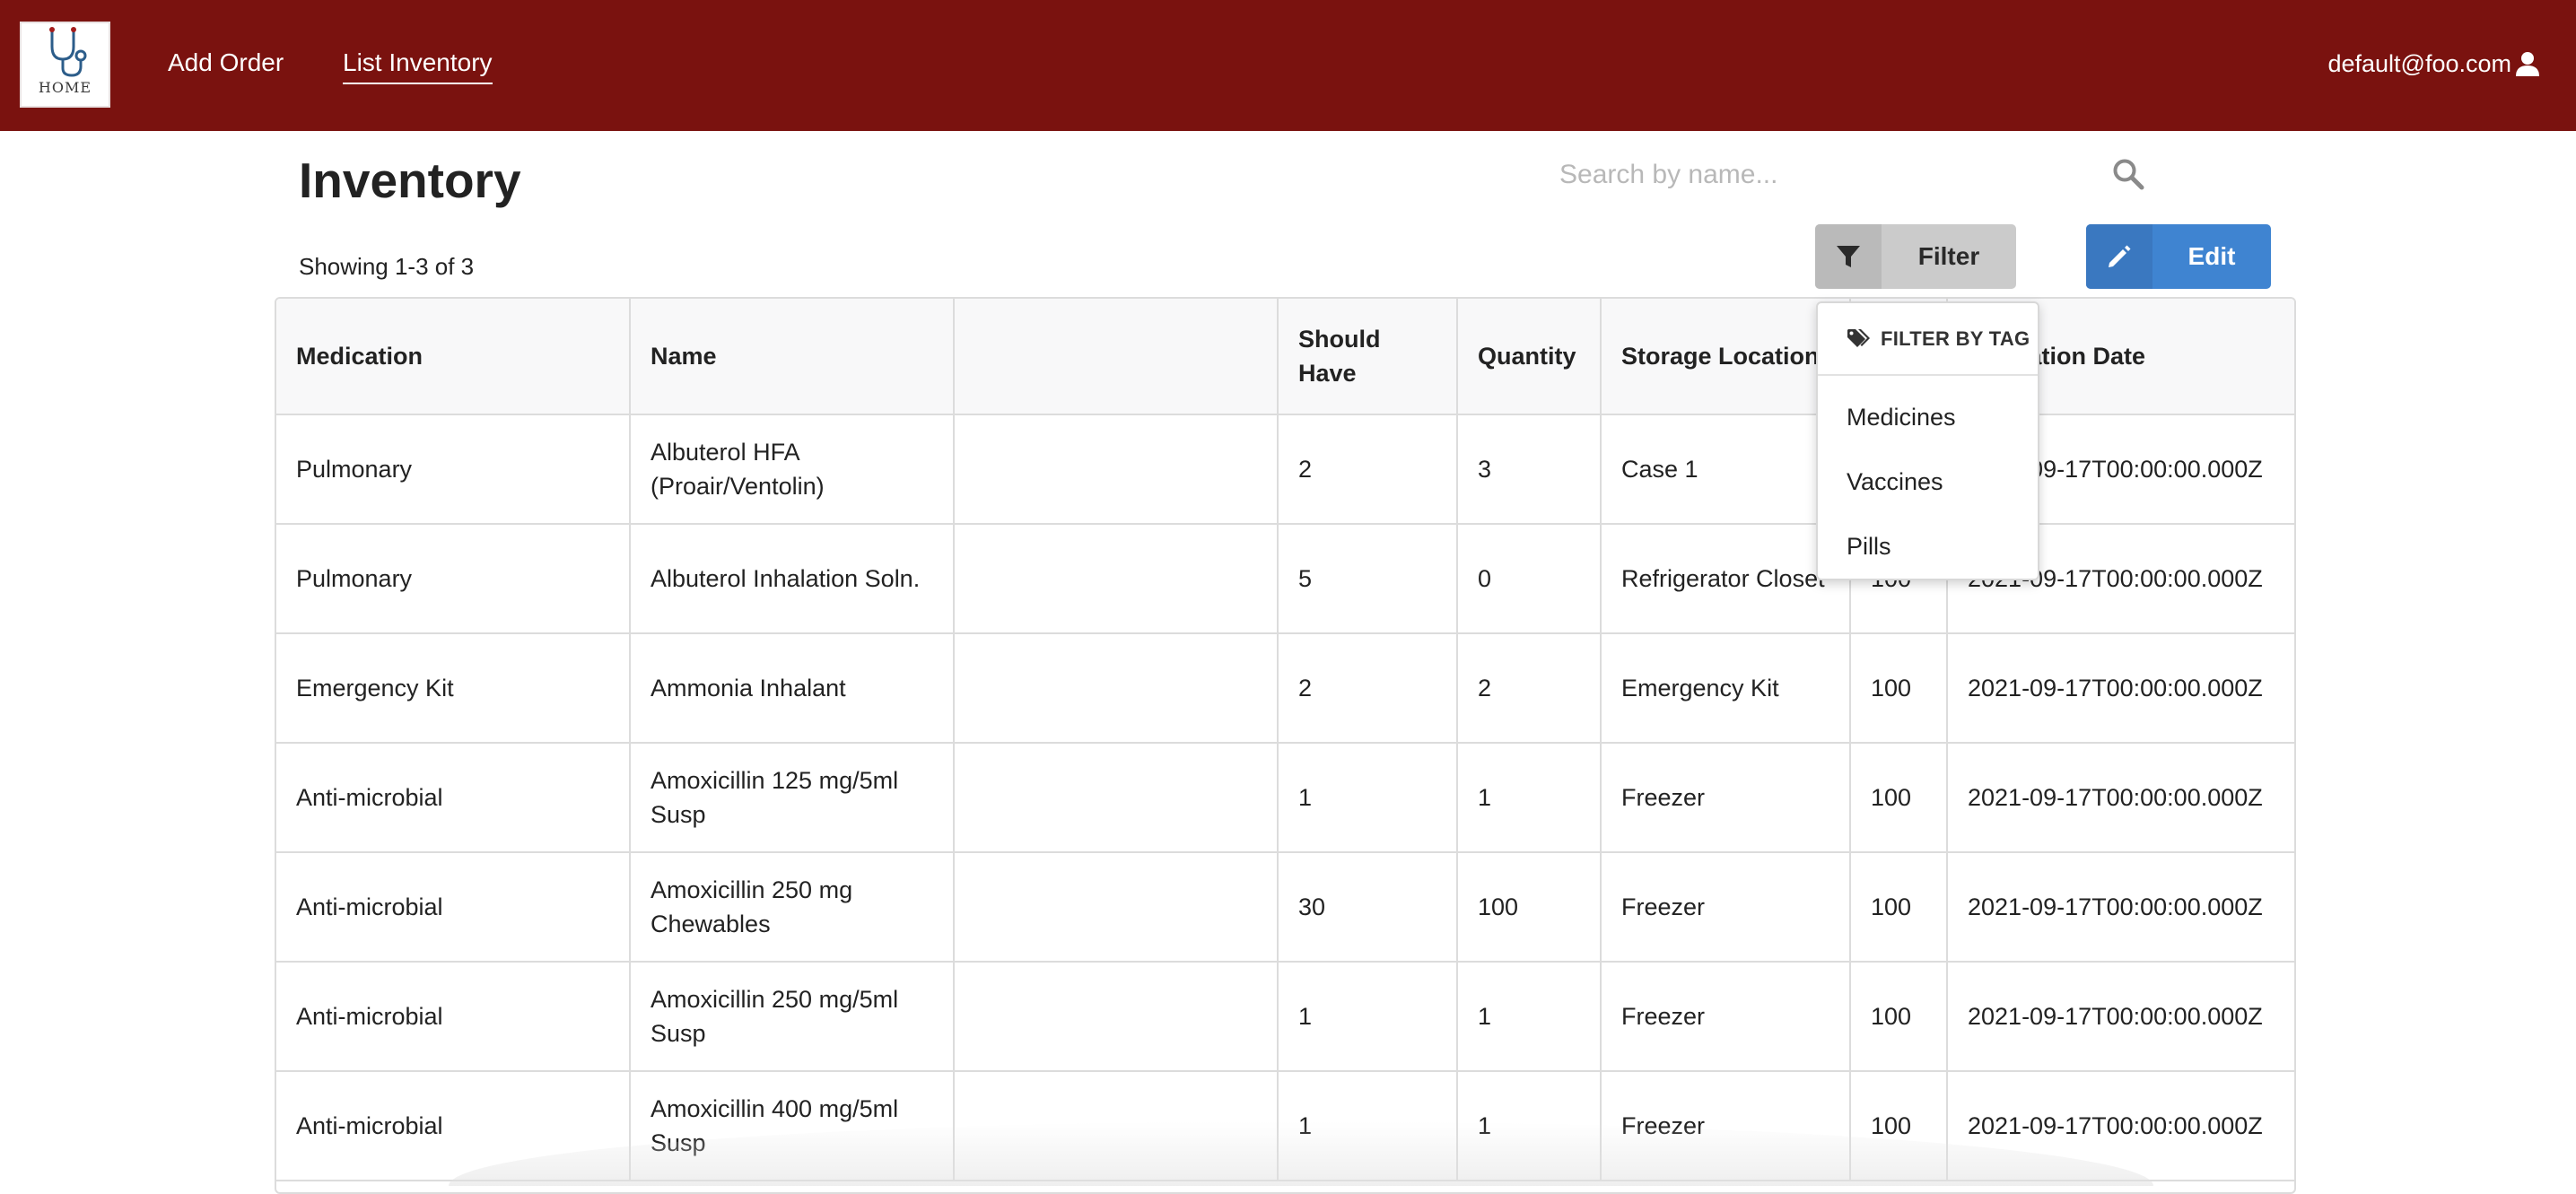 This screenshot has width=2576, height=1194. I want to click on cell-storage-location: Refrigerator Closet, so click(1726, 579).